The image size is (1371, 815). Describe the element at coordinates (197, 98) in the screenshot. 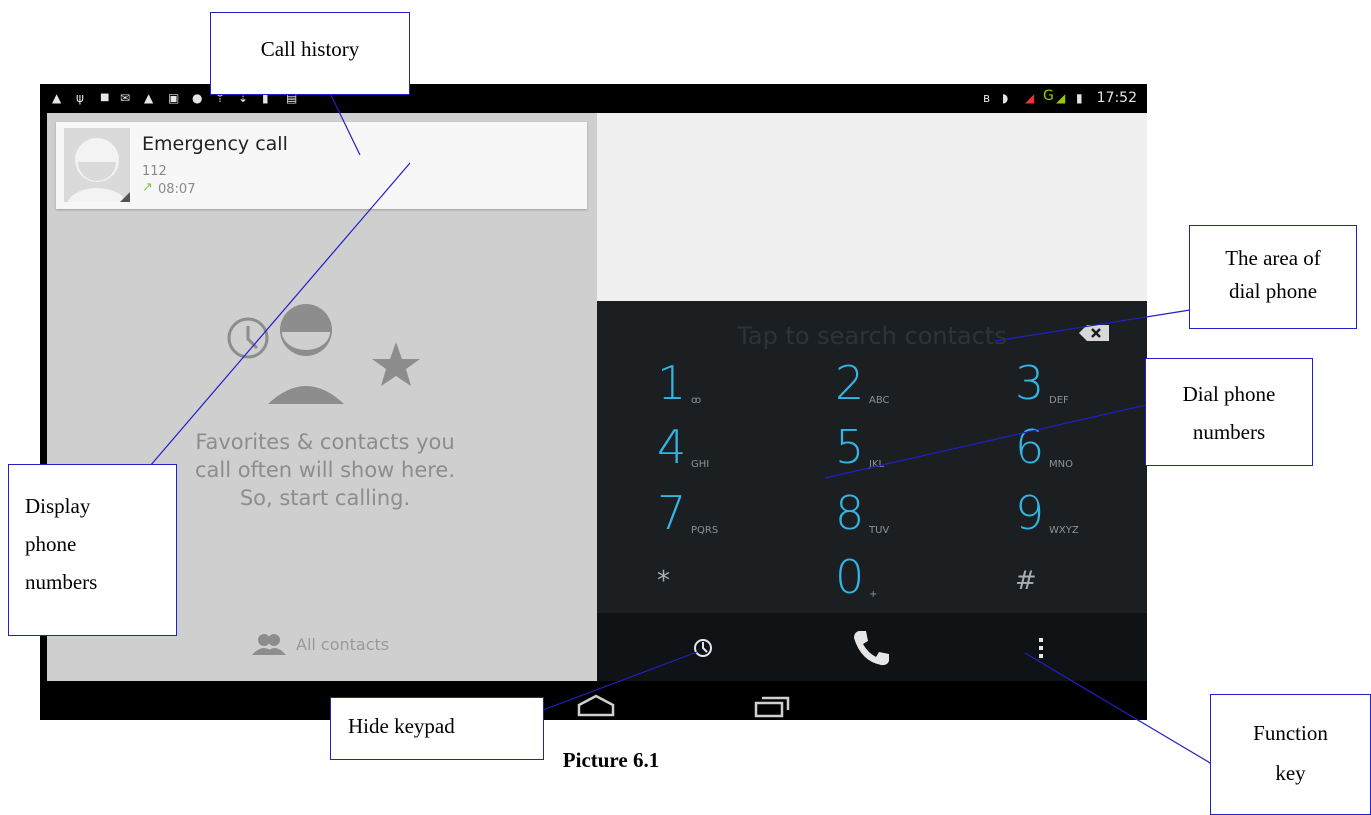

I see `chrome-icon: ●` at that location.